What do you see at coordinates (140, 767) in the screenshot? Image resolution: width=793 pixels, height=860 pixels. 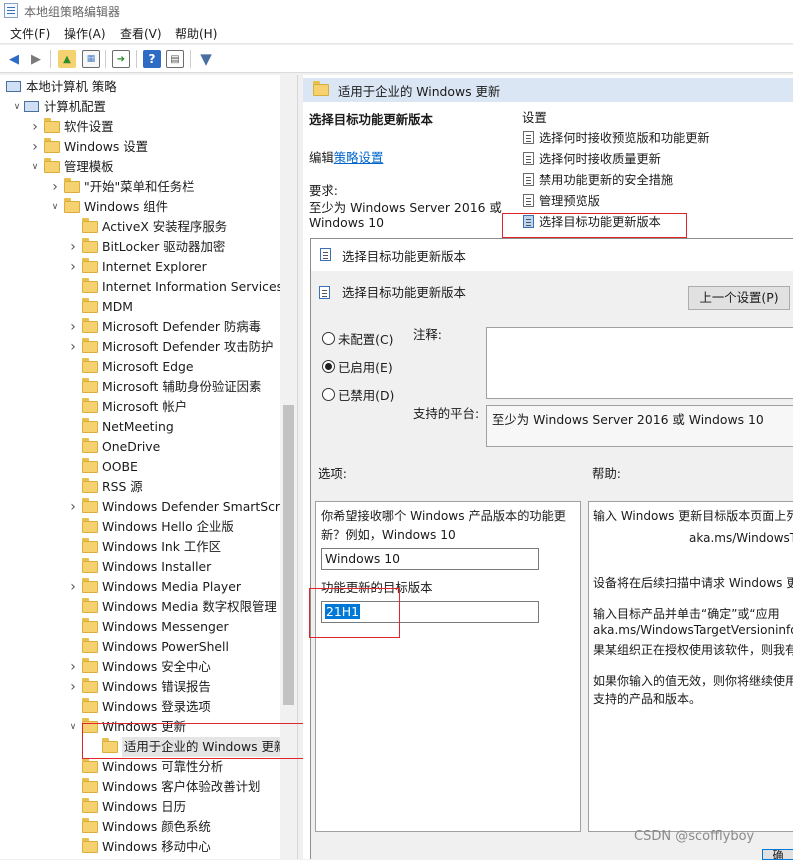 I see `tree-item: Windows 可靠性分析` at bounding box center [140, 767].